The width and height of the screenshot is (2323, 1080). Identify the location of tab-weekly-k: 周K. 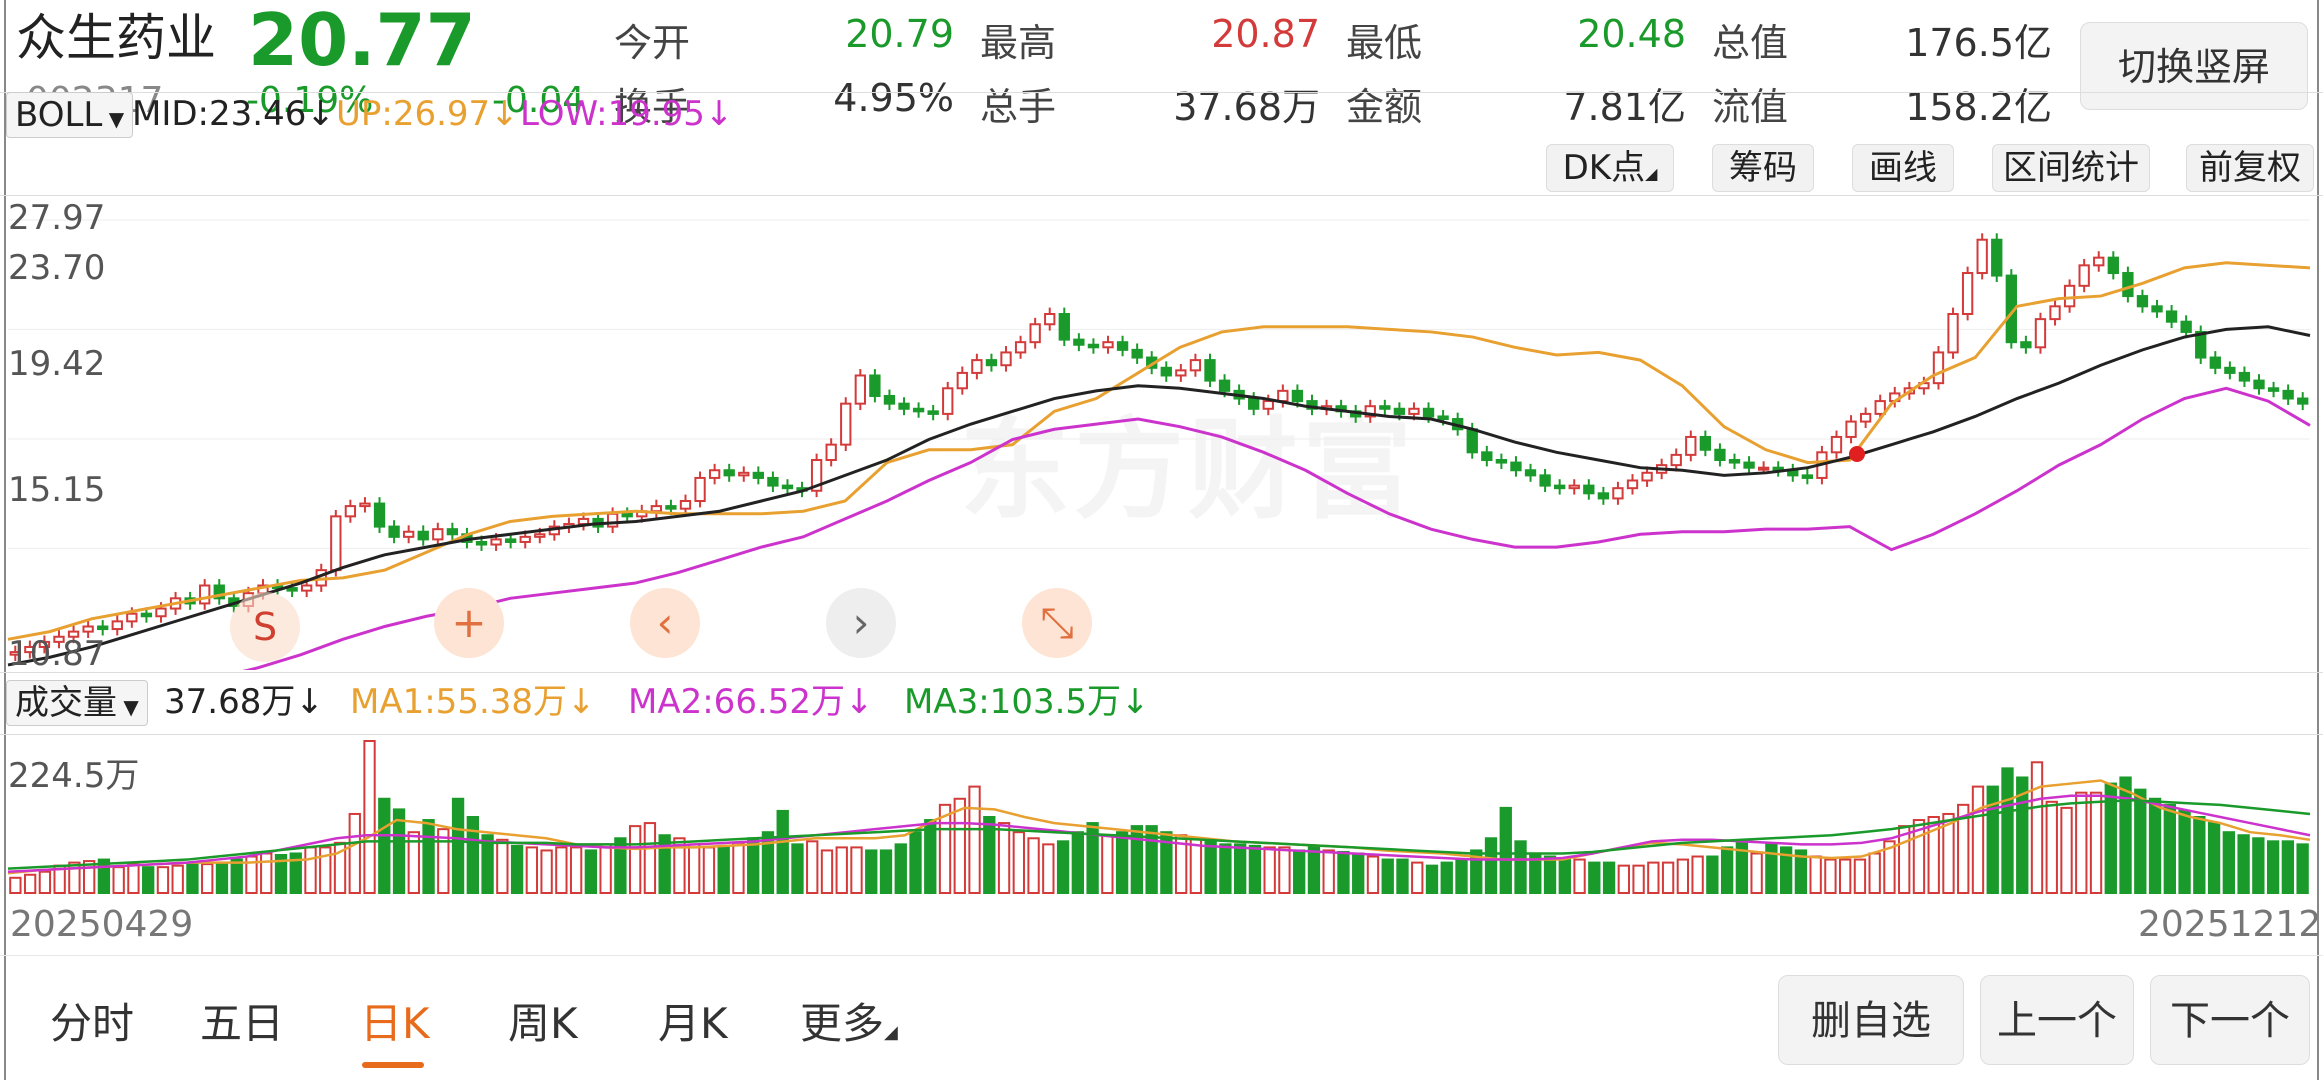
(543, 1020).